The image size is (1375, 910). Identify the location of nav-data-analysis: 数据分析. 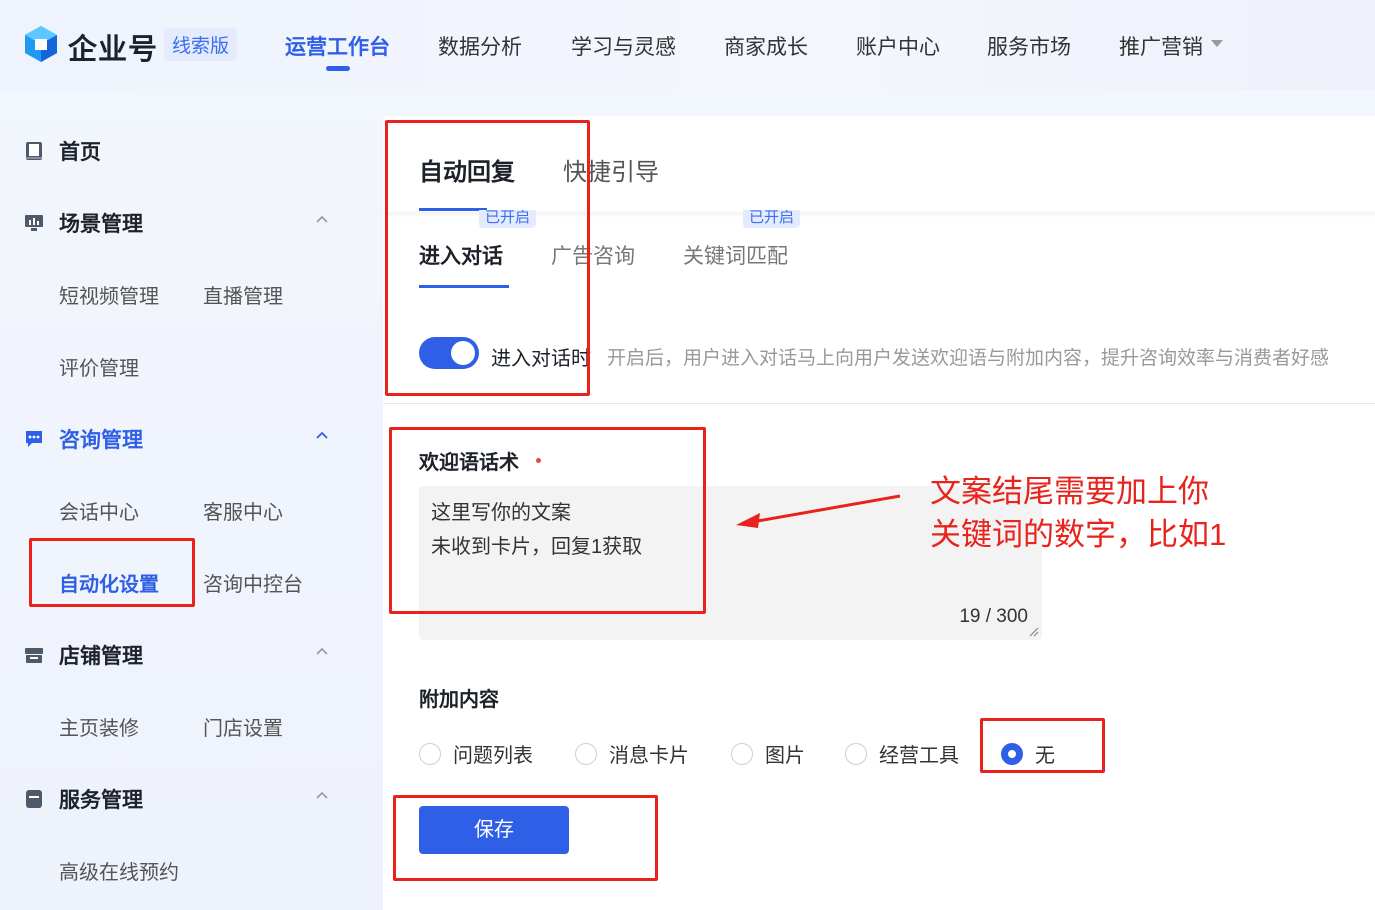
(480, 46).